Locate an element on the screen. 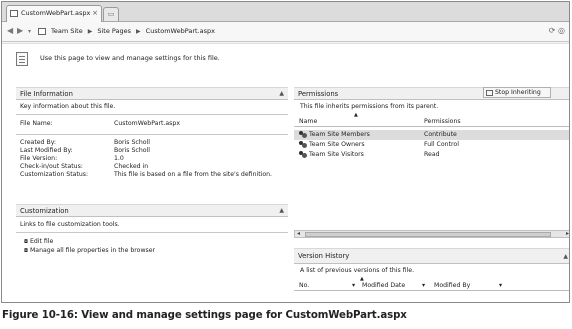 The width and height of the screenshot is (572, 329). history-dropdown-icon: ▾ is located at coordinates (29, 31).